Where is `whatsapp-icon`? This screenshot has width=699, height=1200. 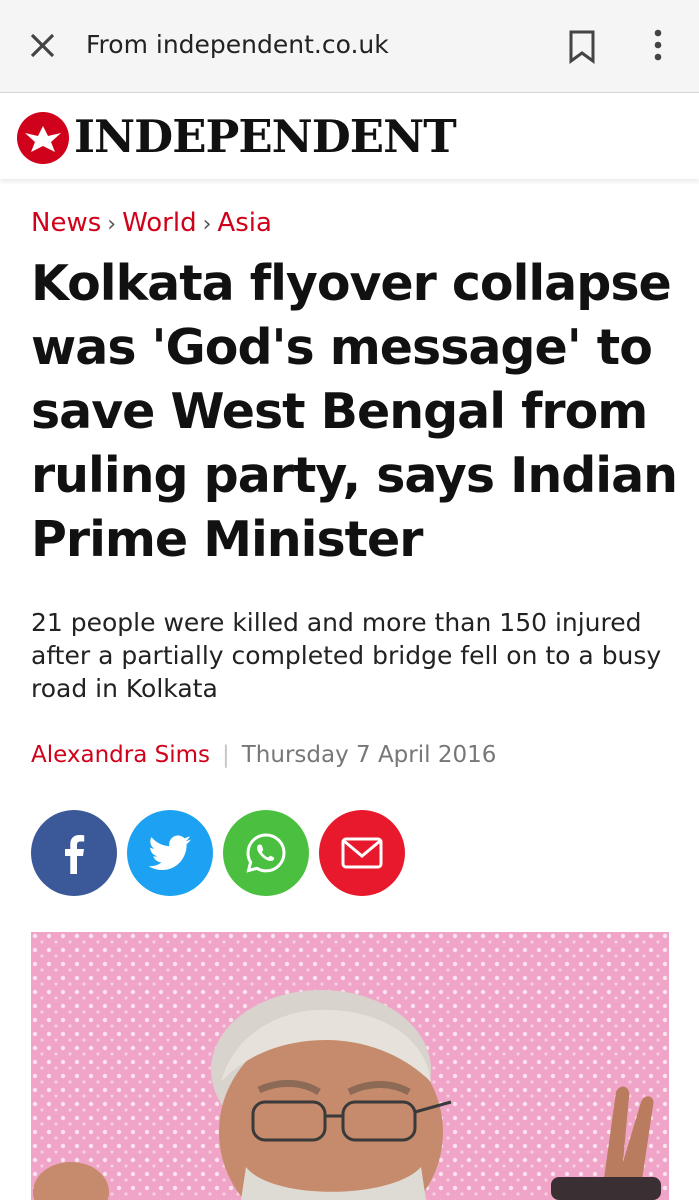 whatsapp-icon is located at coordinates (266, 853).